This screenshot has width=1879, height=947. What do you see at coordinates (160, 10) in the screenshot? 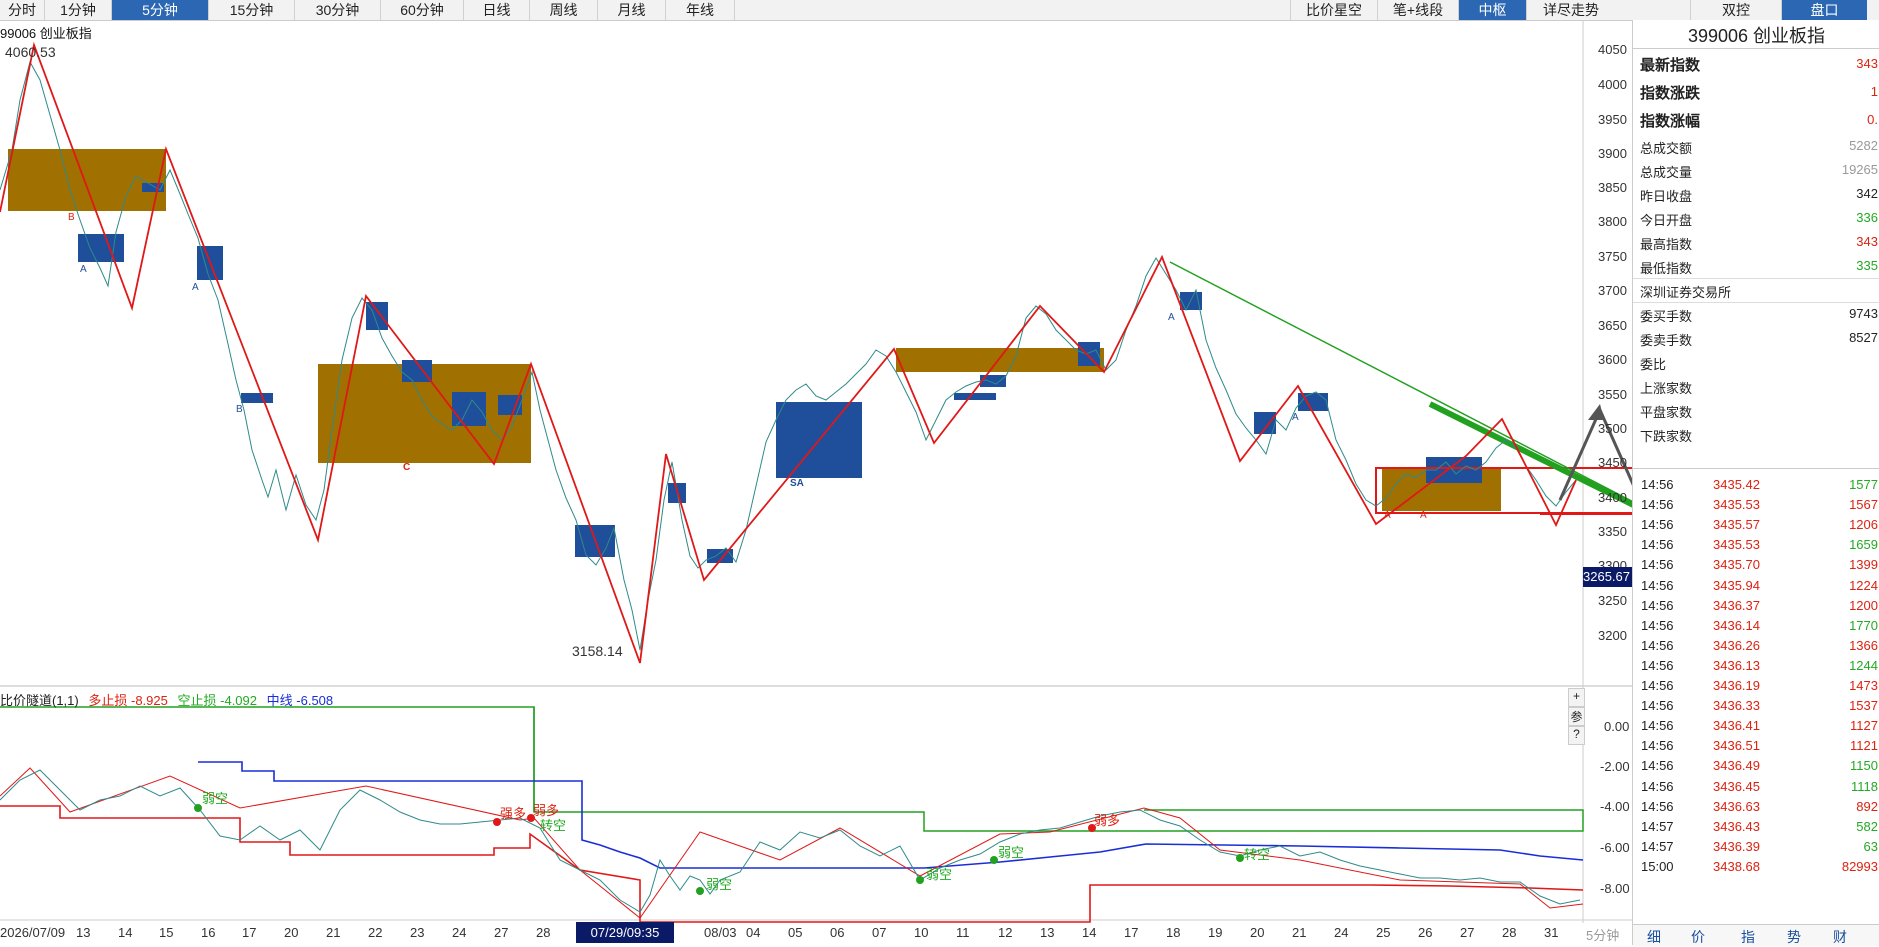
I see `tab-5min: 5分钟` at bounding box center [160, 10].